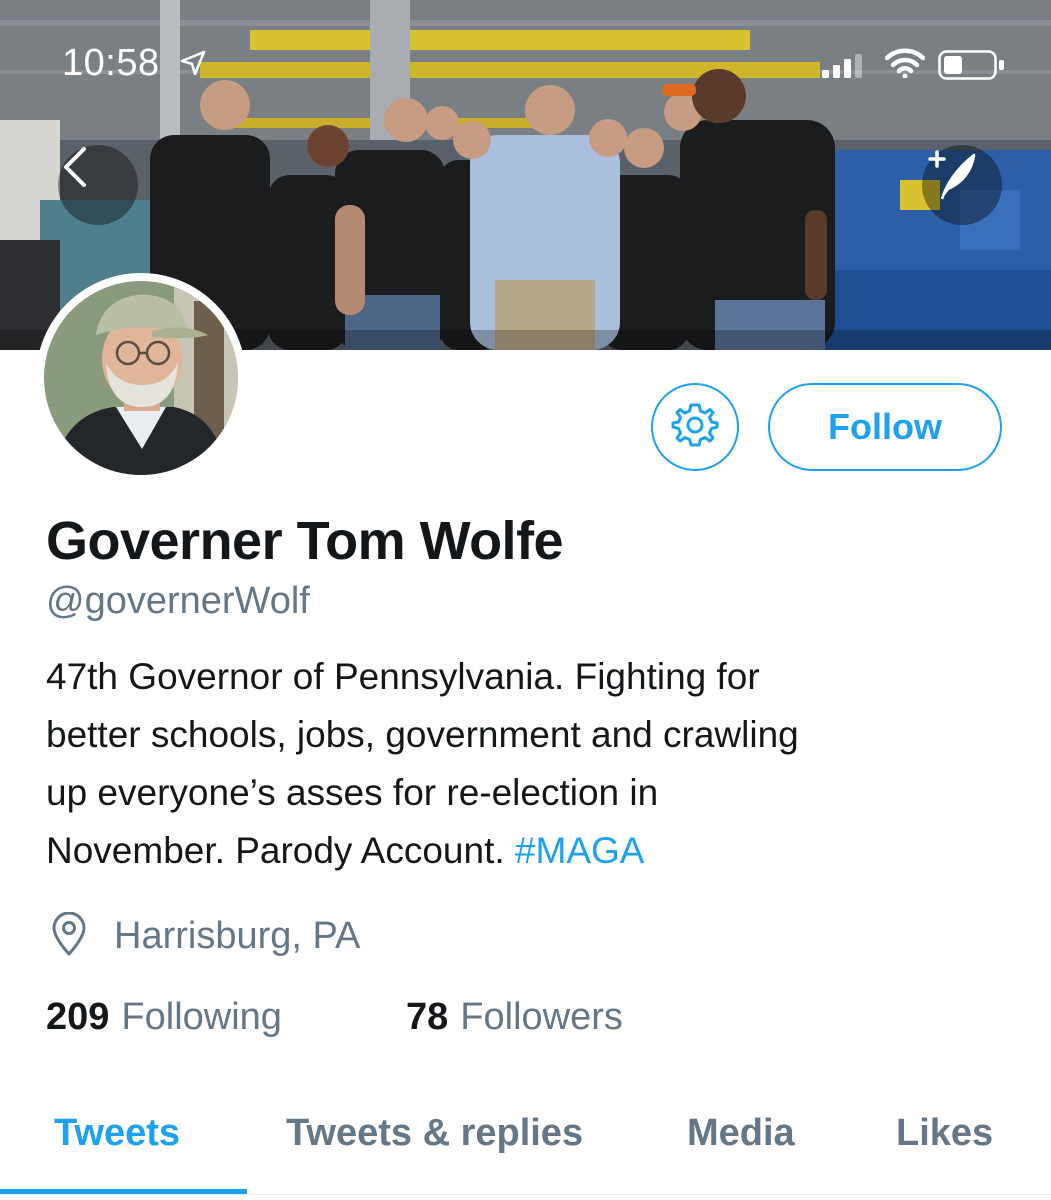  I want to click on settings-button, so click(695, 427).